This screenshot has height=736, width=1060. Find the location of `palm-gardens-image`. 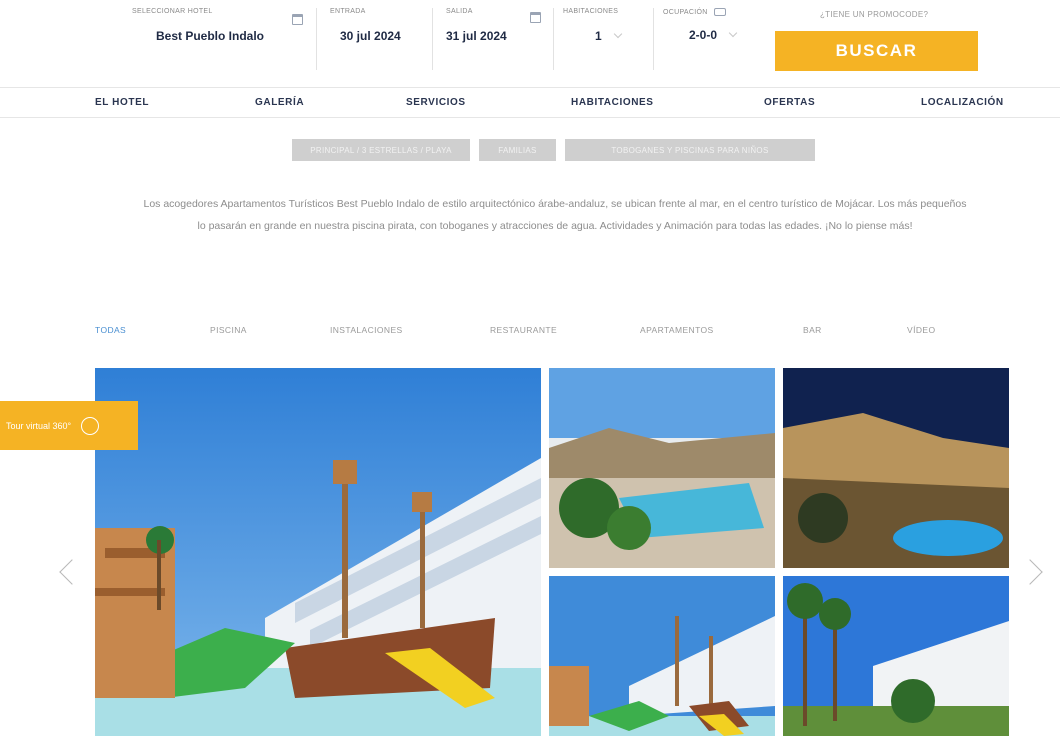

palm-gardens-image is located at coordinates (896, 656).